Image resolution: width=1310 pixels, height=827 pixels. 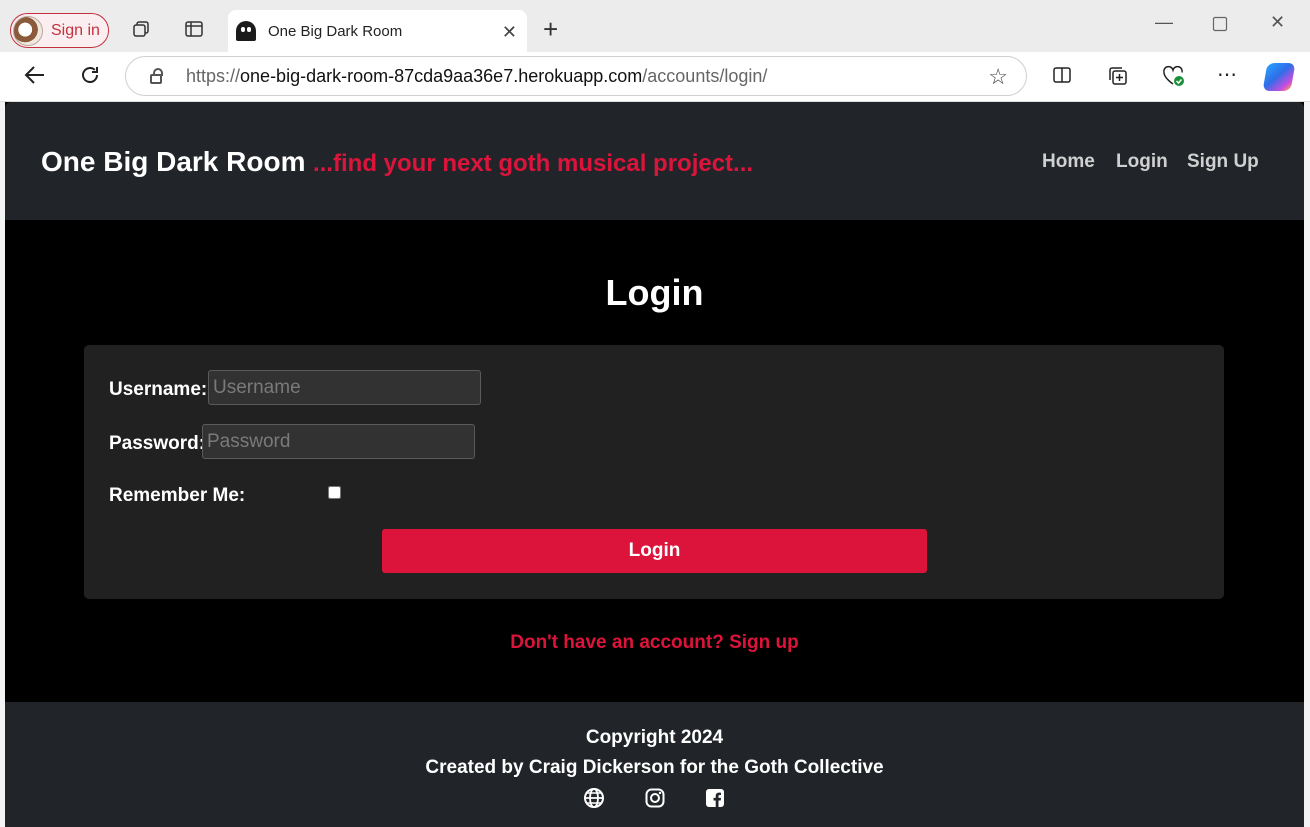 I want to click on login-submit-button: Login, so click(x=654, y=551).